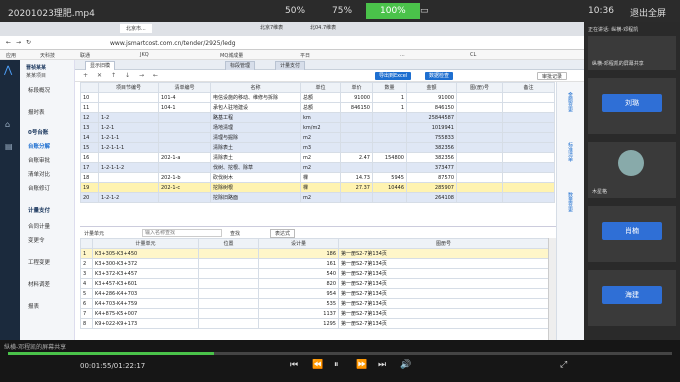 The width and height of the screenshot is (680, 382). Describe the element at coordinates (38, 132) in the screenshot. I see `nav-section-ledger: 0号台账` at that location.